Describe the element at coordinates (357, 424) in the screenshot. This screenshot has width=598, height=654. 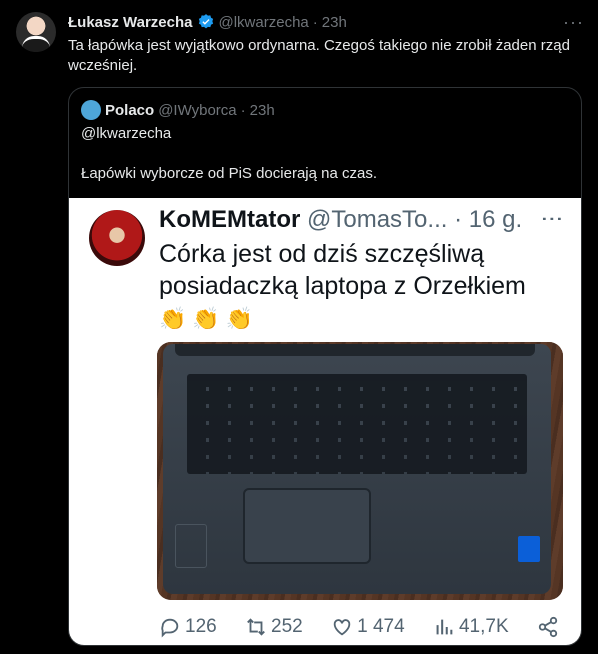
I see `keyboard` at that location.